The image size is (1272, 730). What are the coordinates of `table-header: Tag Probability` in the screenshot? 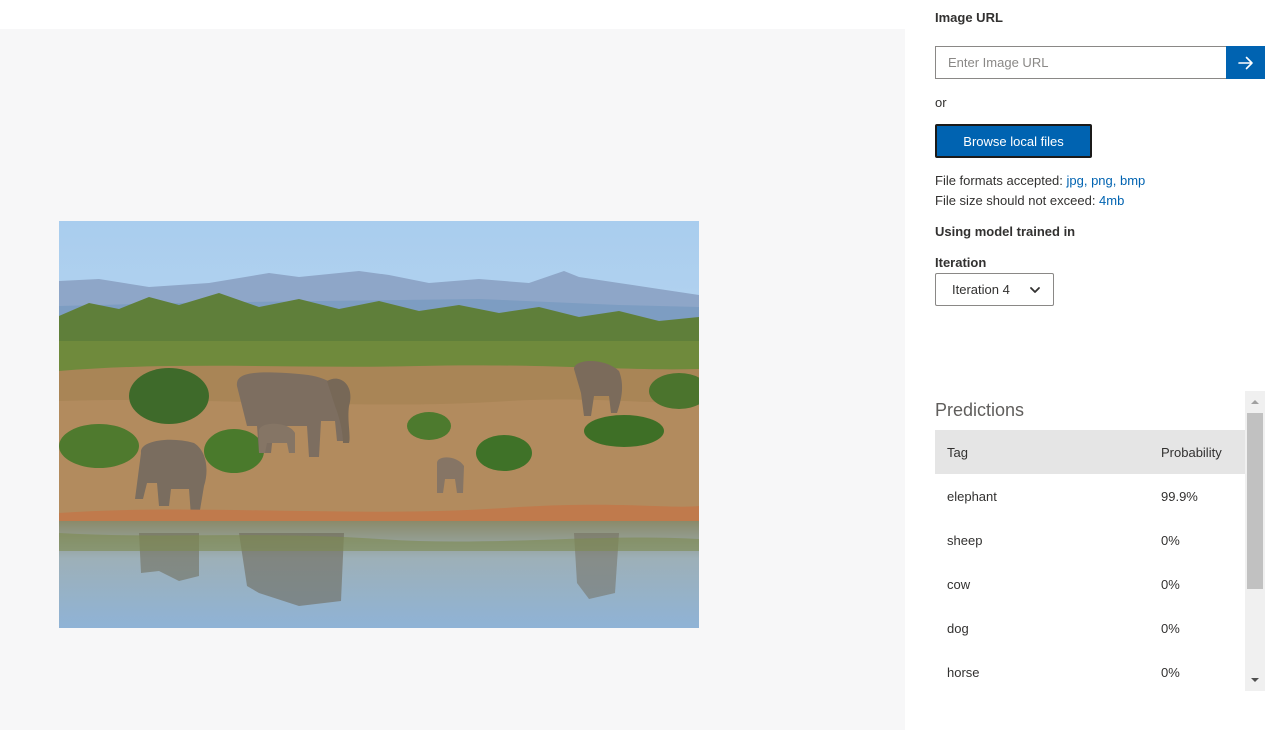 It's located at (1090, 452).